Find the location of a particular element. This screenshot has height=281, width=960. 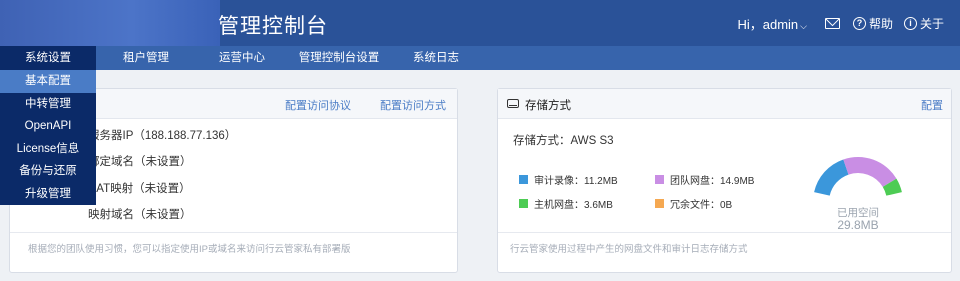

configure-protocol-link: 配置访问协议 is located at coordinates (318, 105).